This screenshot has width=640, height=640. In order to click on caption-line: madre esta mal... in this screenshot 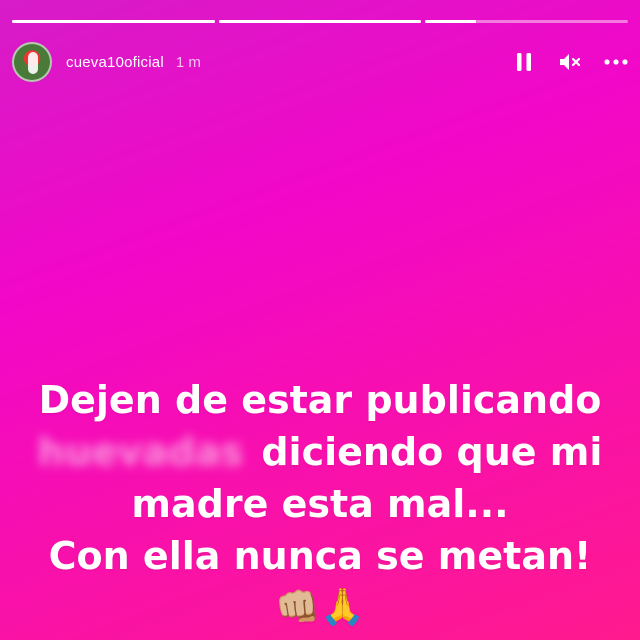, I will do `click(320, 504)`.